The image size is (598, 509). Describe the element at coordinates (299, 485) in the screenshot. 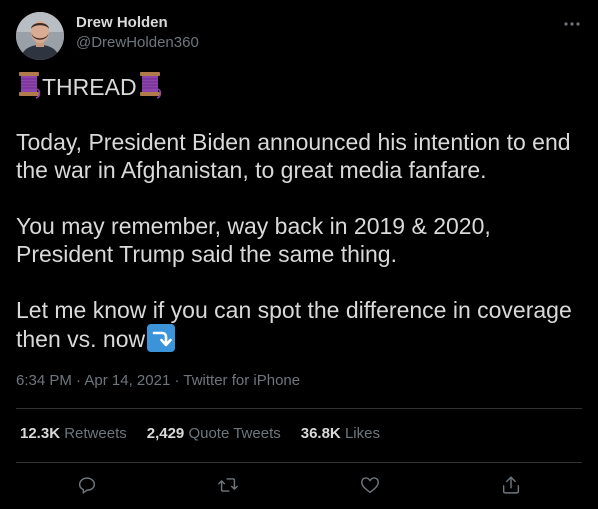

I see `tweet-actions` at that location.